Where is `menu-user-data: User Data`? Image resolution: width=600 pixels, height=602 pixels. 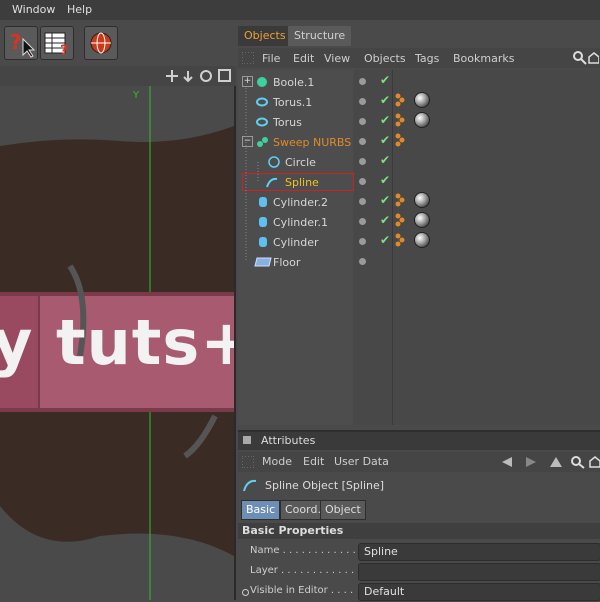
menu-user-data: User Data is located at coordinates (361, 461).